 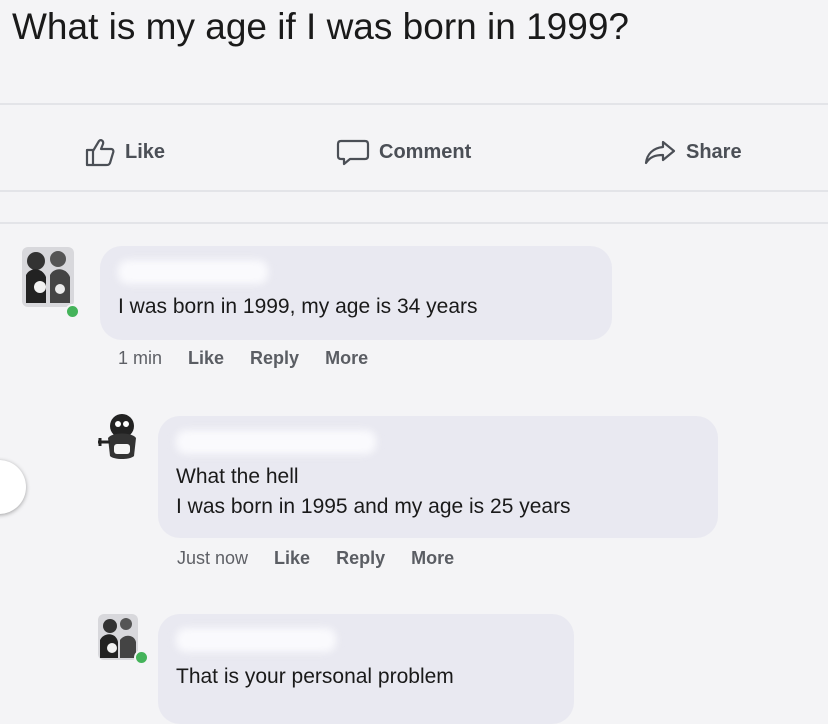 I want to click on comment-time: 1 min, so click(x=140, y=358).